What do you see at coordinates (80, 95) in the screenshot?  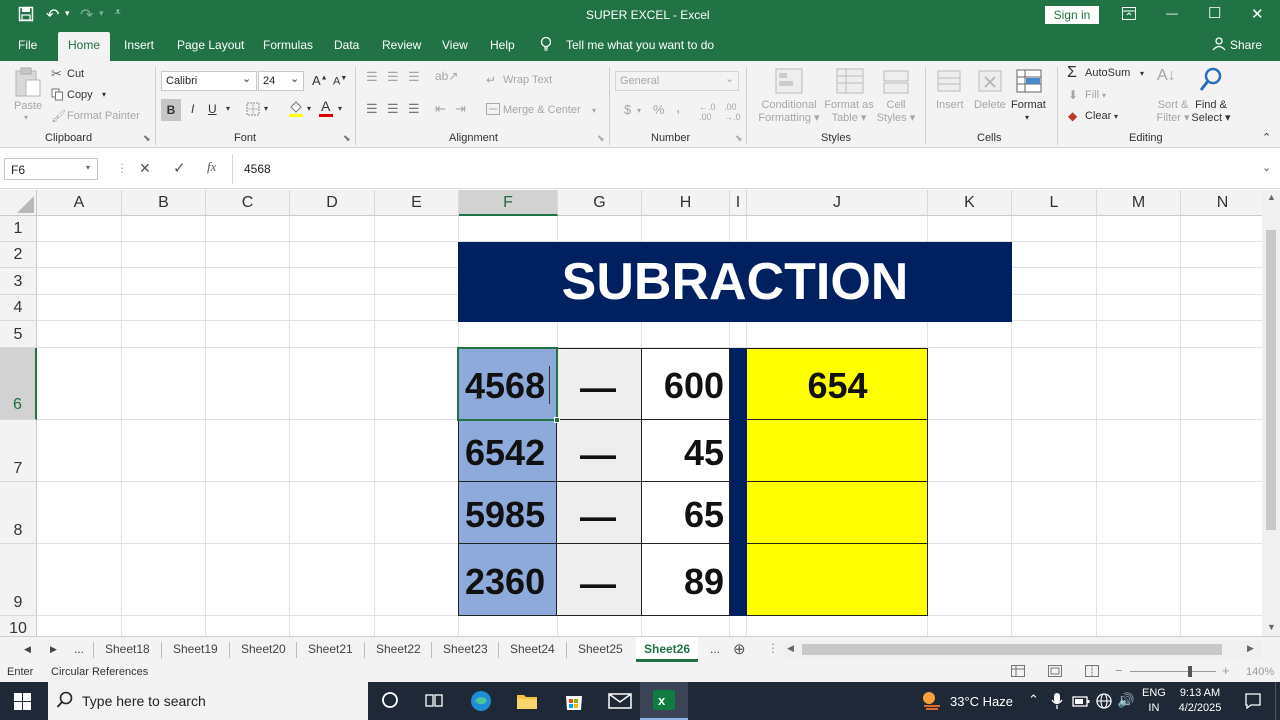 I see `copy-button: Copy` at bounding box center [80, 95].